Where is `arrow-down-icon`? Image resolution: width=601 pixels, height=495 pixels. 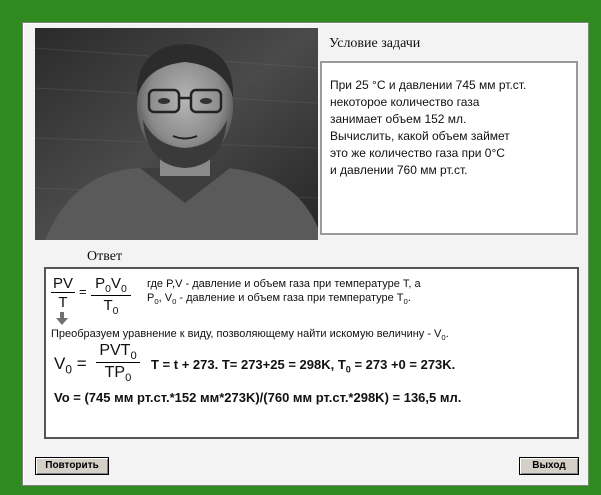 arrow-down-icon is located at coordinates (62, 318).